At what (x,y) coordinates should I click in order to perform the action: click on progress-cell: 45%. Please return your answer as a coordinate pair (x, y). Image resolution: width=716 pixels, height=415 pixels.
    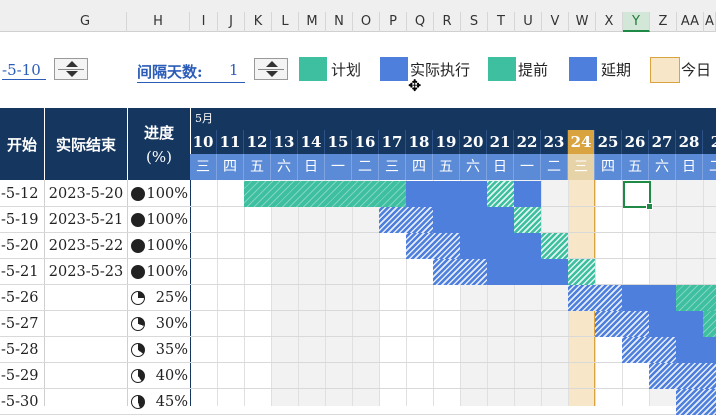
    Looking at the image, I should click on (167, 402).